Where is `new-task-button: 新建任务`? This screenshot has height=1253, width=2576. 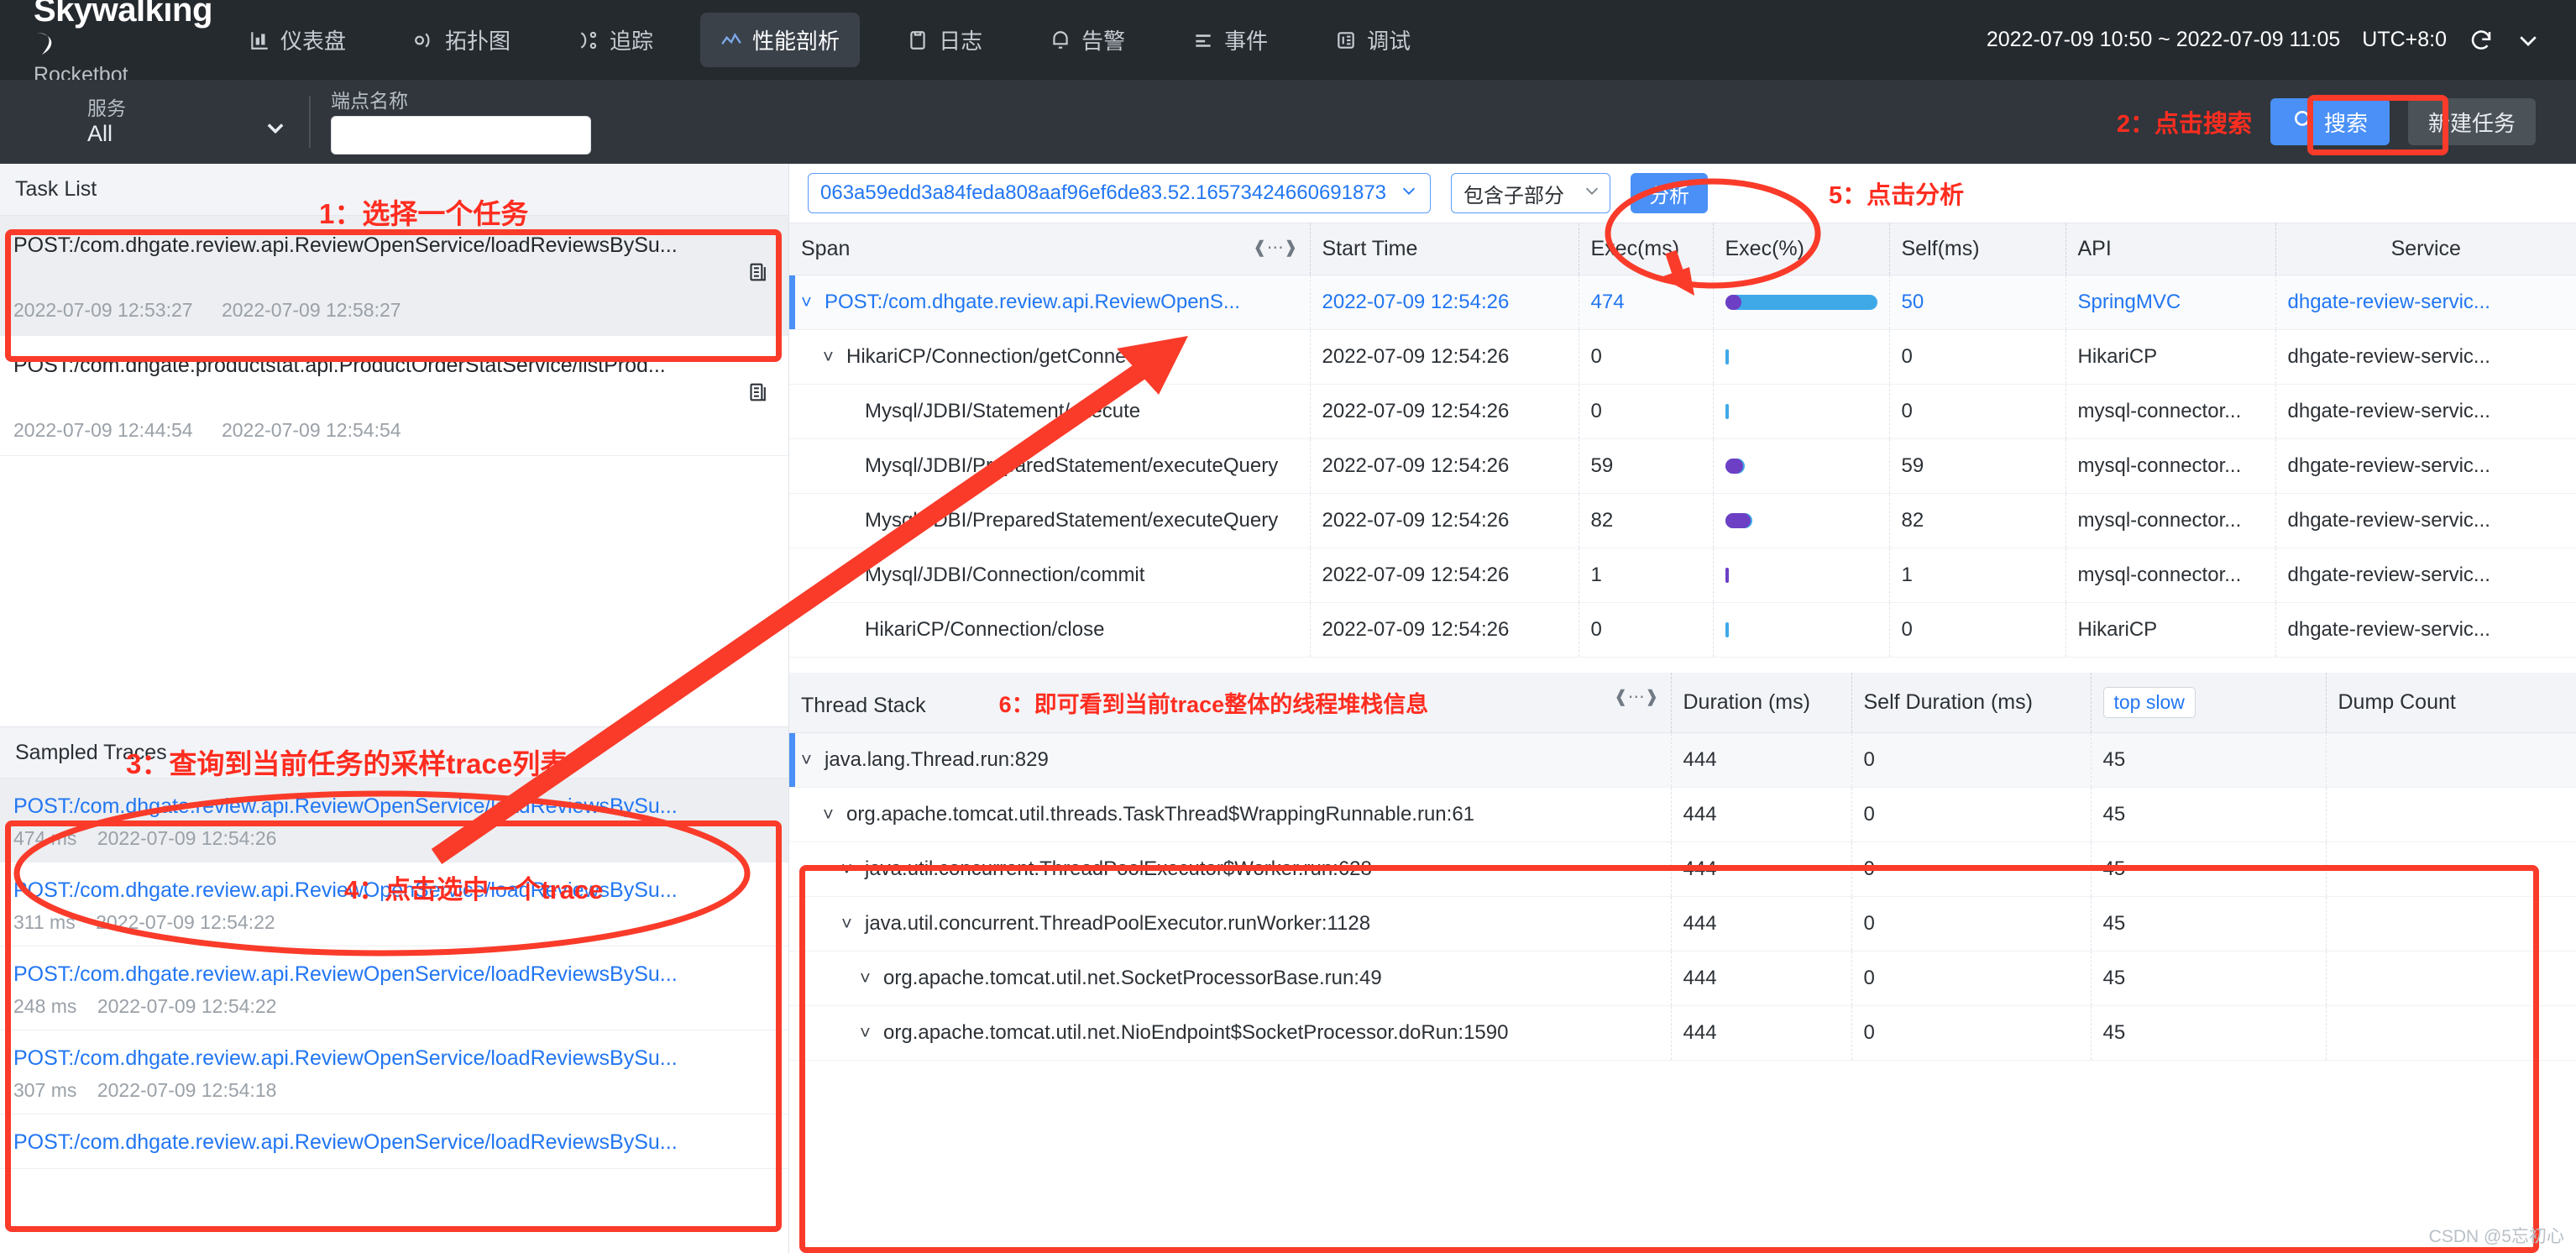 new-task-button: 新建任务 is located at coordinates (2472, 121).